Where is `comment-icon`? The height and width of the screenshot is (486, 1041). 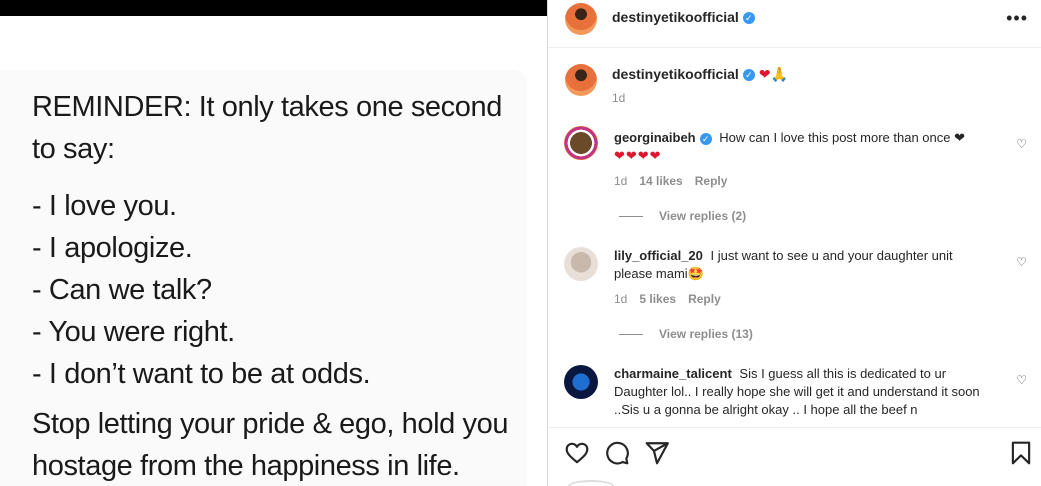
comment-icon is located at coordinates (617, 453).